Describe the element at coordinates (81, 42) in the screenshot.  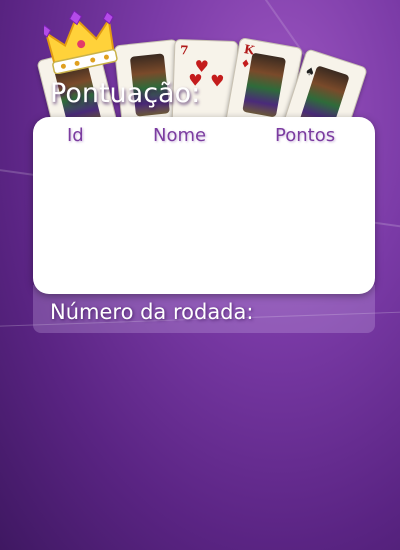
I see `crown-icon` at that location.